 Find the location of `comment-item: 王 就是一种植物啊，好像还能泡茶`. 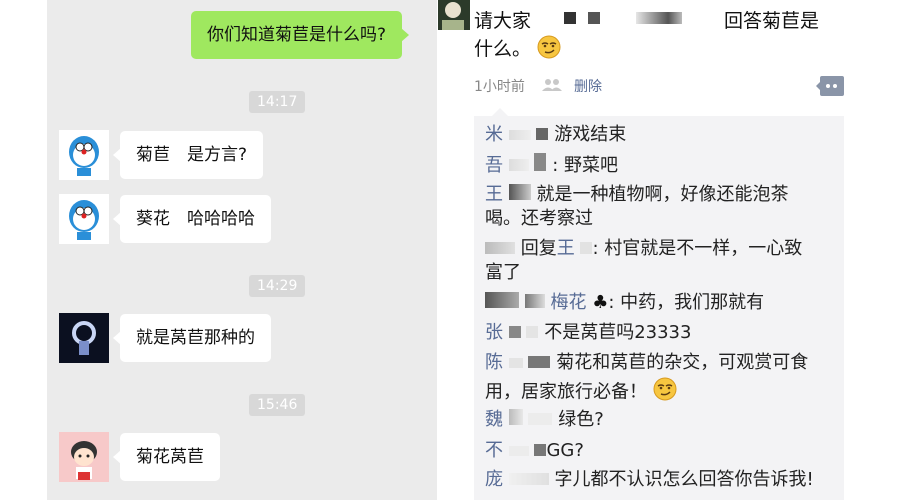

comment-item: 王 就是一种植物啊，好像还能泡茶 is located at coordinates (636, 195).